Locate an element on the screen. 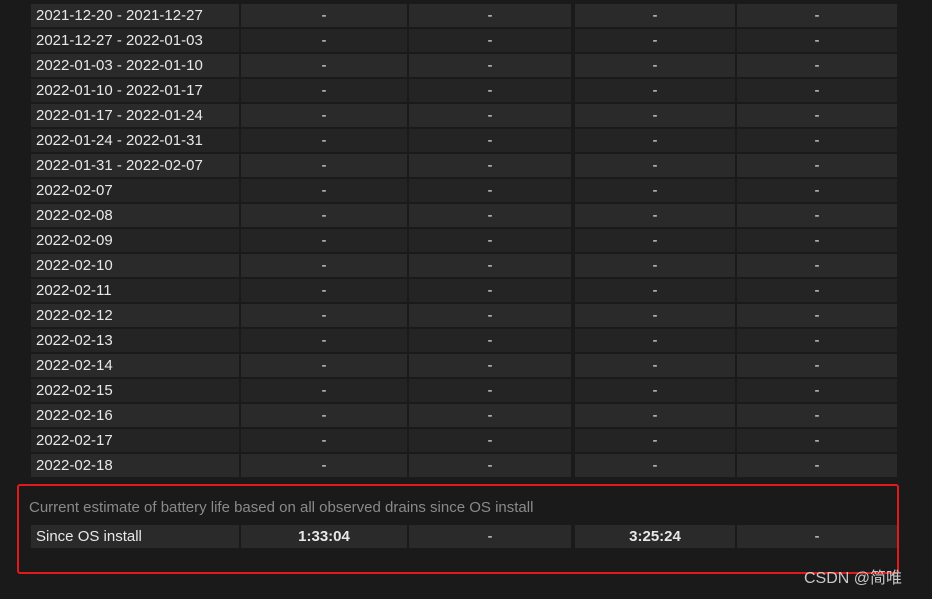  table-row: 2022-02-09- - - - is located at coordinates (464, 241).